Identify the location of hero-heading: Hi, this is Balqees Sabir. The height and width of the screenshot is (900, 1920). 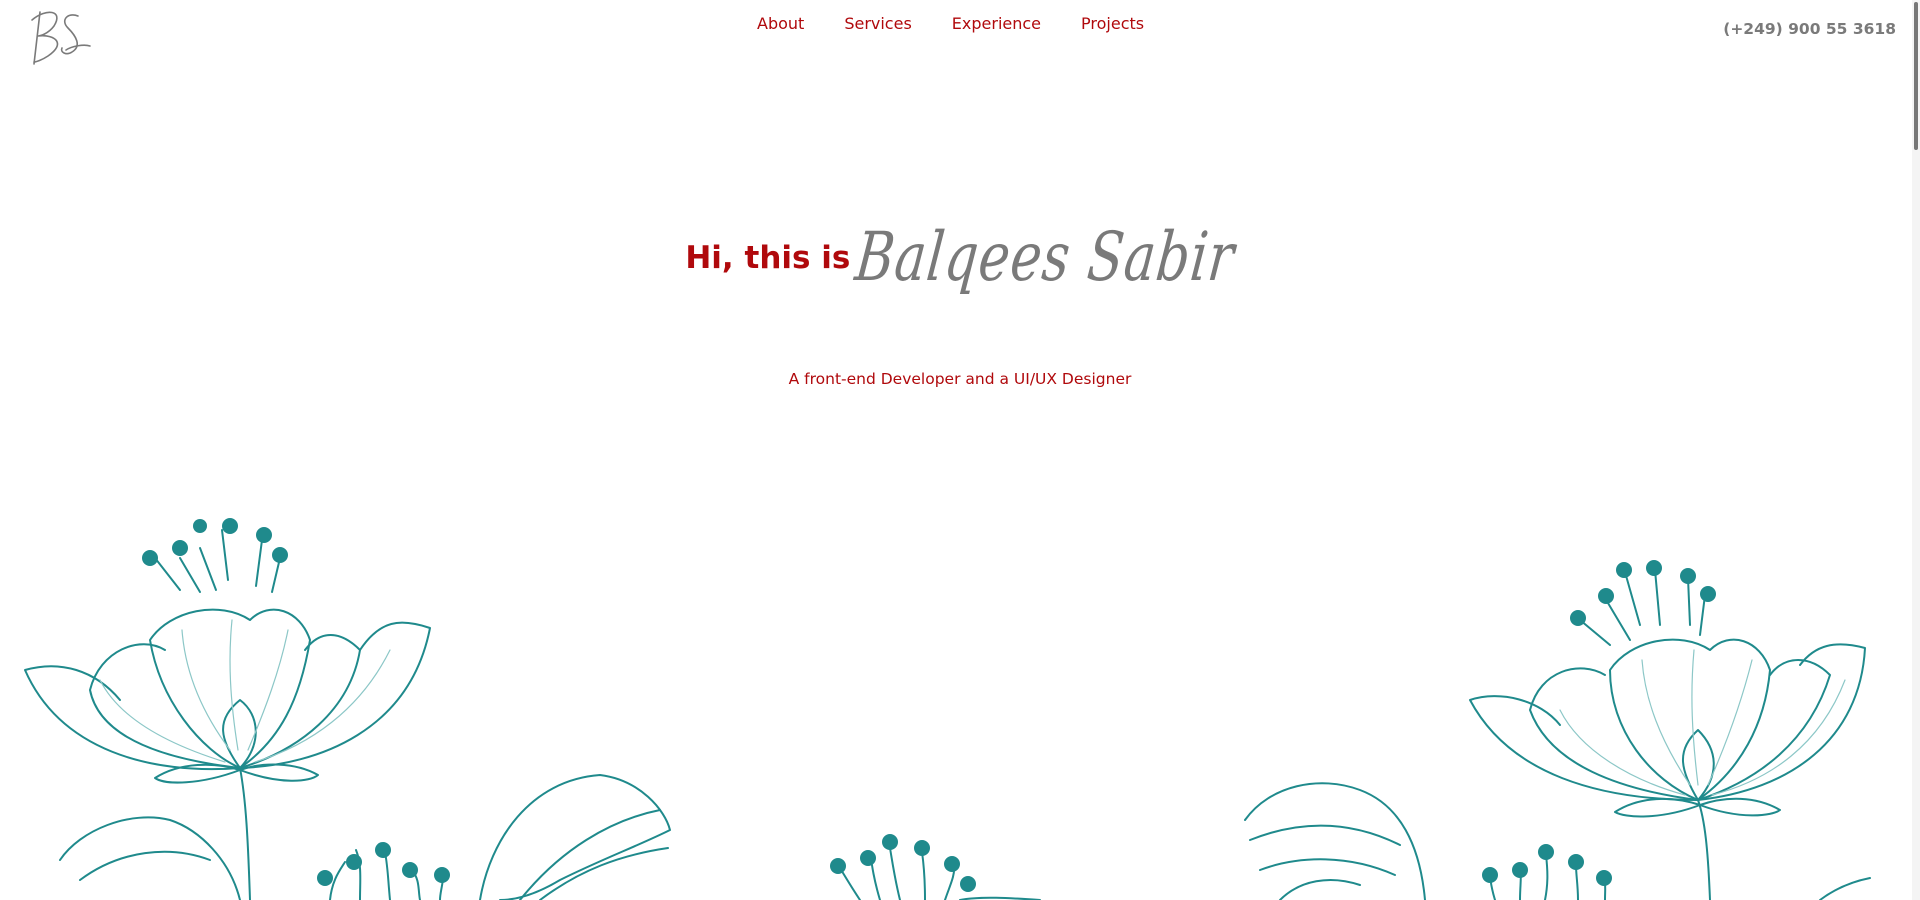
(961, 258).